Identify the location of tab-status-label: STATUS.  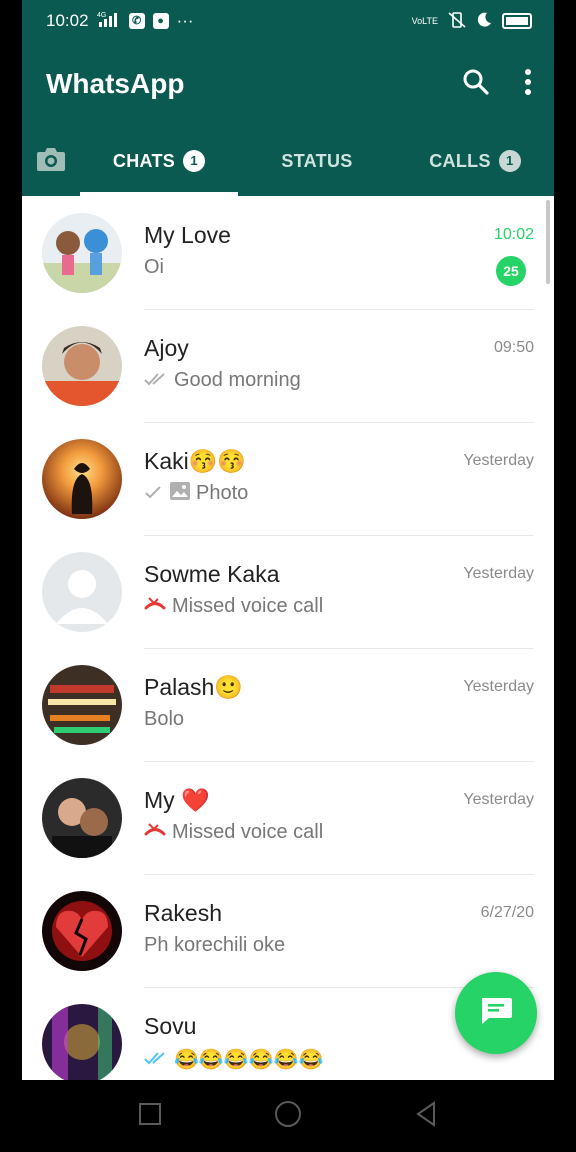
(317, 160).